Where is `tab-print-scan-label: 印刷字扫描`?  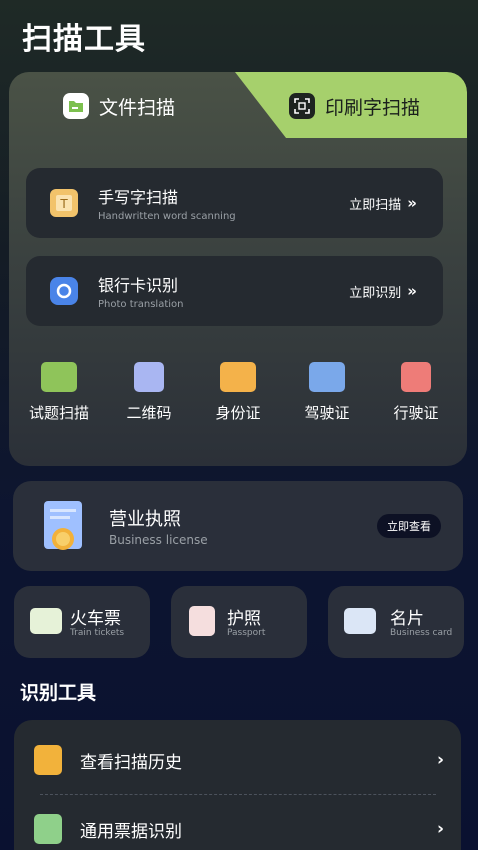 tab-print-scan-label: 印刷字扫描 is located at coordinates (373, 107).